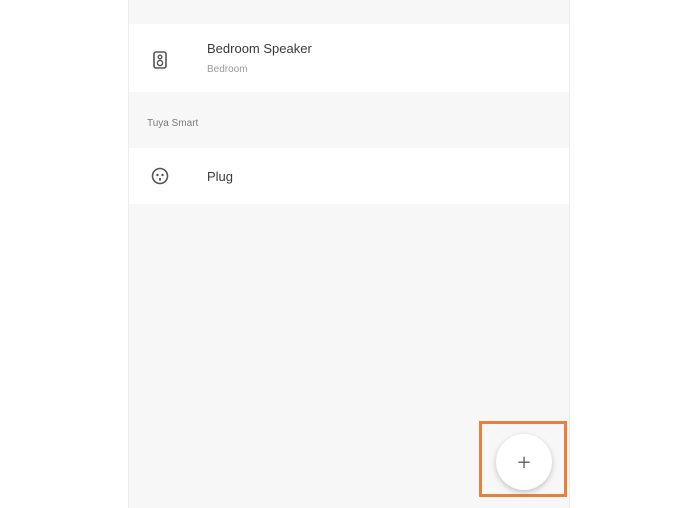  Describe the element at coordinates (227, 69) in the screenshot. I see `device-room: Bedroom` at that location.